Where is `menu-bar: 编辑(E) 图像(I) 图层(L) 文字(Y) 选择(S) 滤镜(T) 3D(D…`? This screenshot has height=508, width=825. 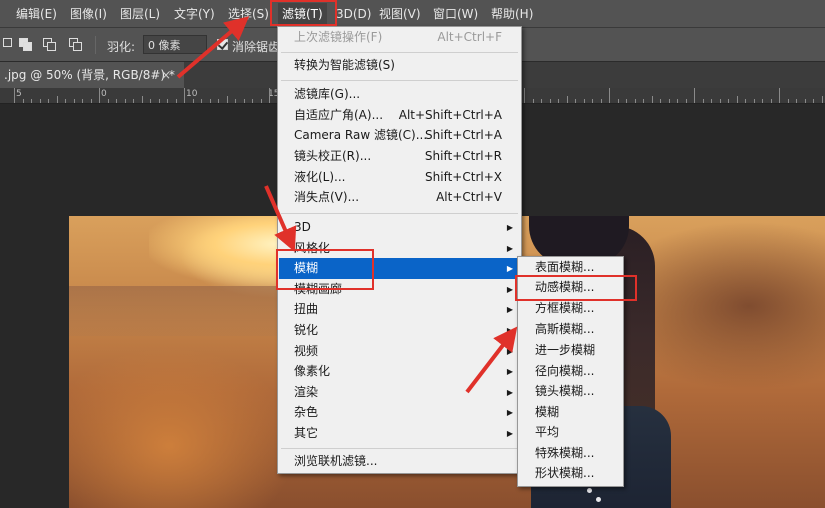
menu-bar: 编辑(E) 图像(I) 图层(L) 文字(Y) 选择(S) 滤镜(T) 3D(D… is located at coordinates (412, 14).